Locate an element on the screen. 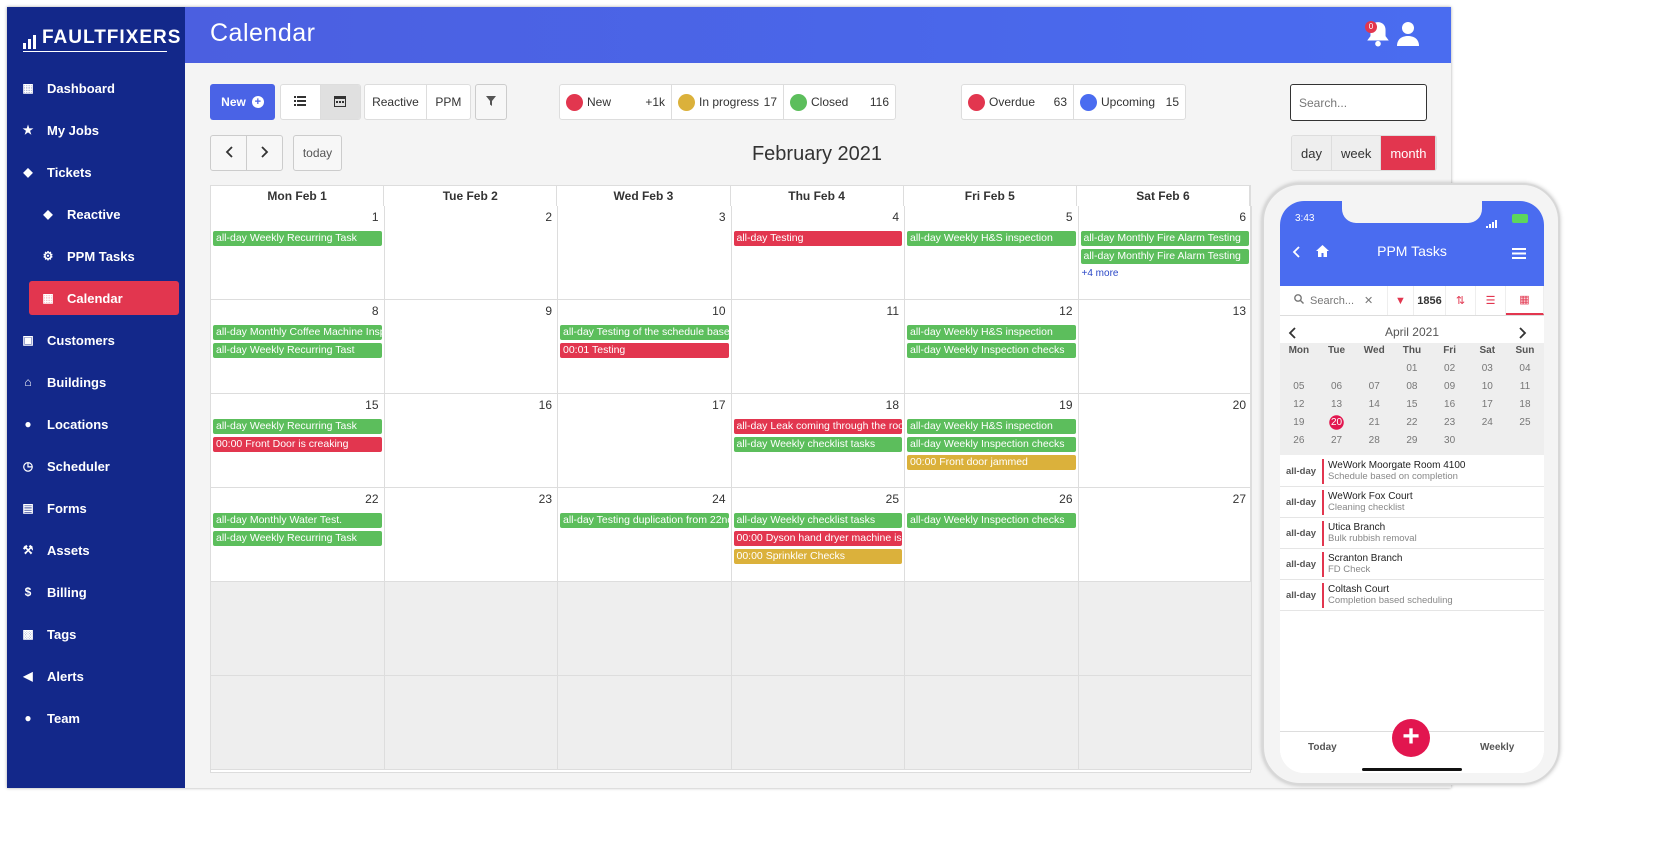 The image size is (1664, 842). sidebar-item-billing: $ Billing is located at coordinates (96, 592).